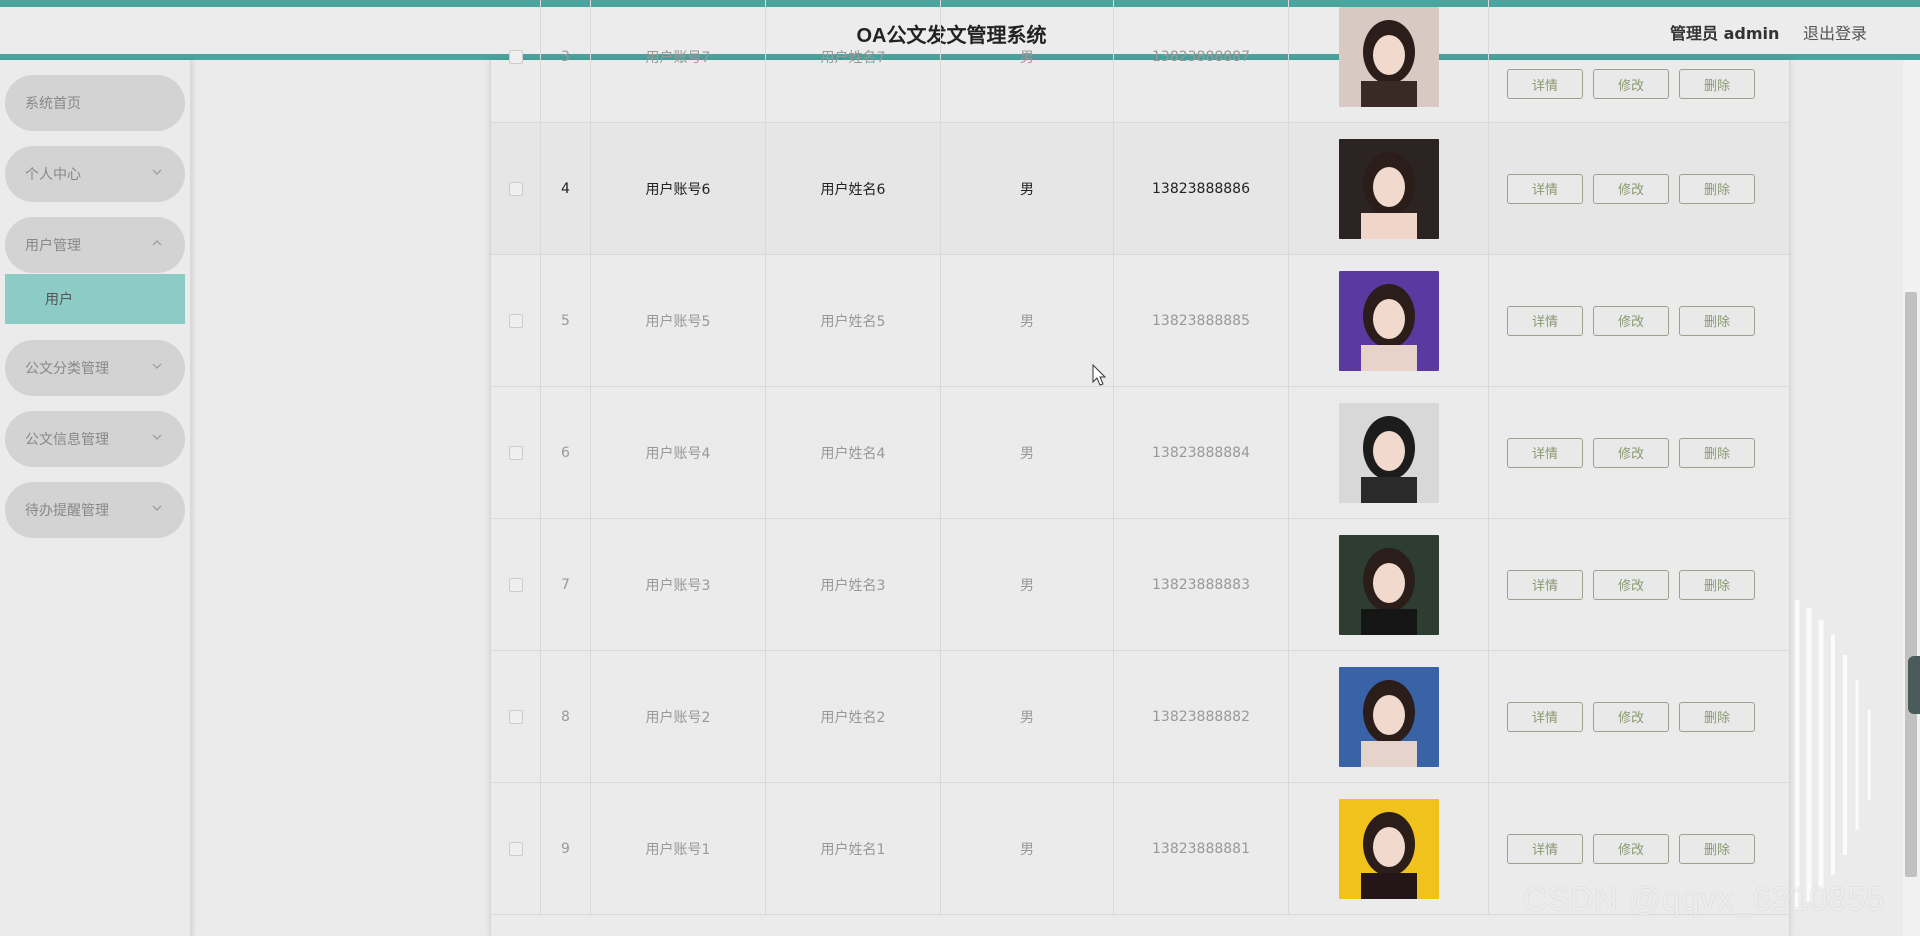 This screenshot has height=936, width=1920. What do you see at coordinates (1099, 375) in the screenshot?
I see `mouse-cursor-icon` at bounding box center [1099, 375].